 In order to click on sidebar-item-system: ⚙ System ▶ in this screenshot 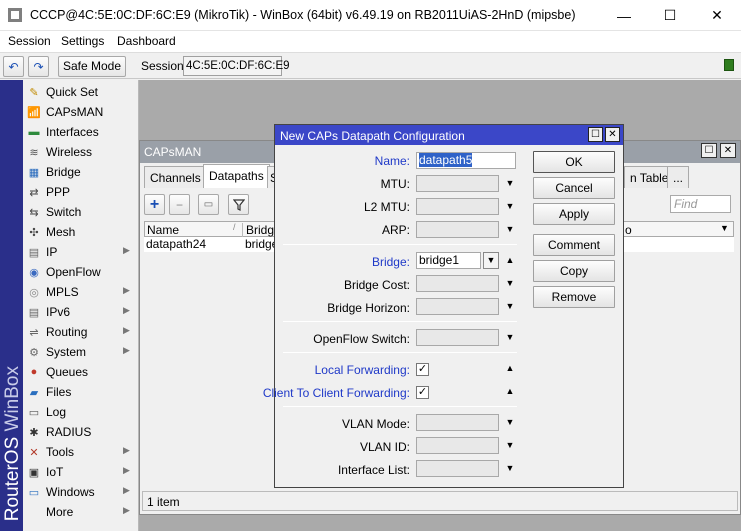, I will do `click(81, 352)`.